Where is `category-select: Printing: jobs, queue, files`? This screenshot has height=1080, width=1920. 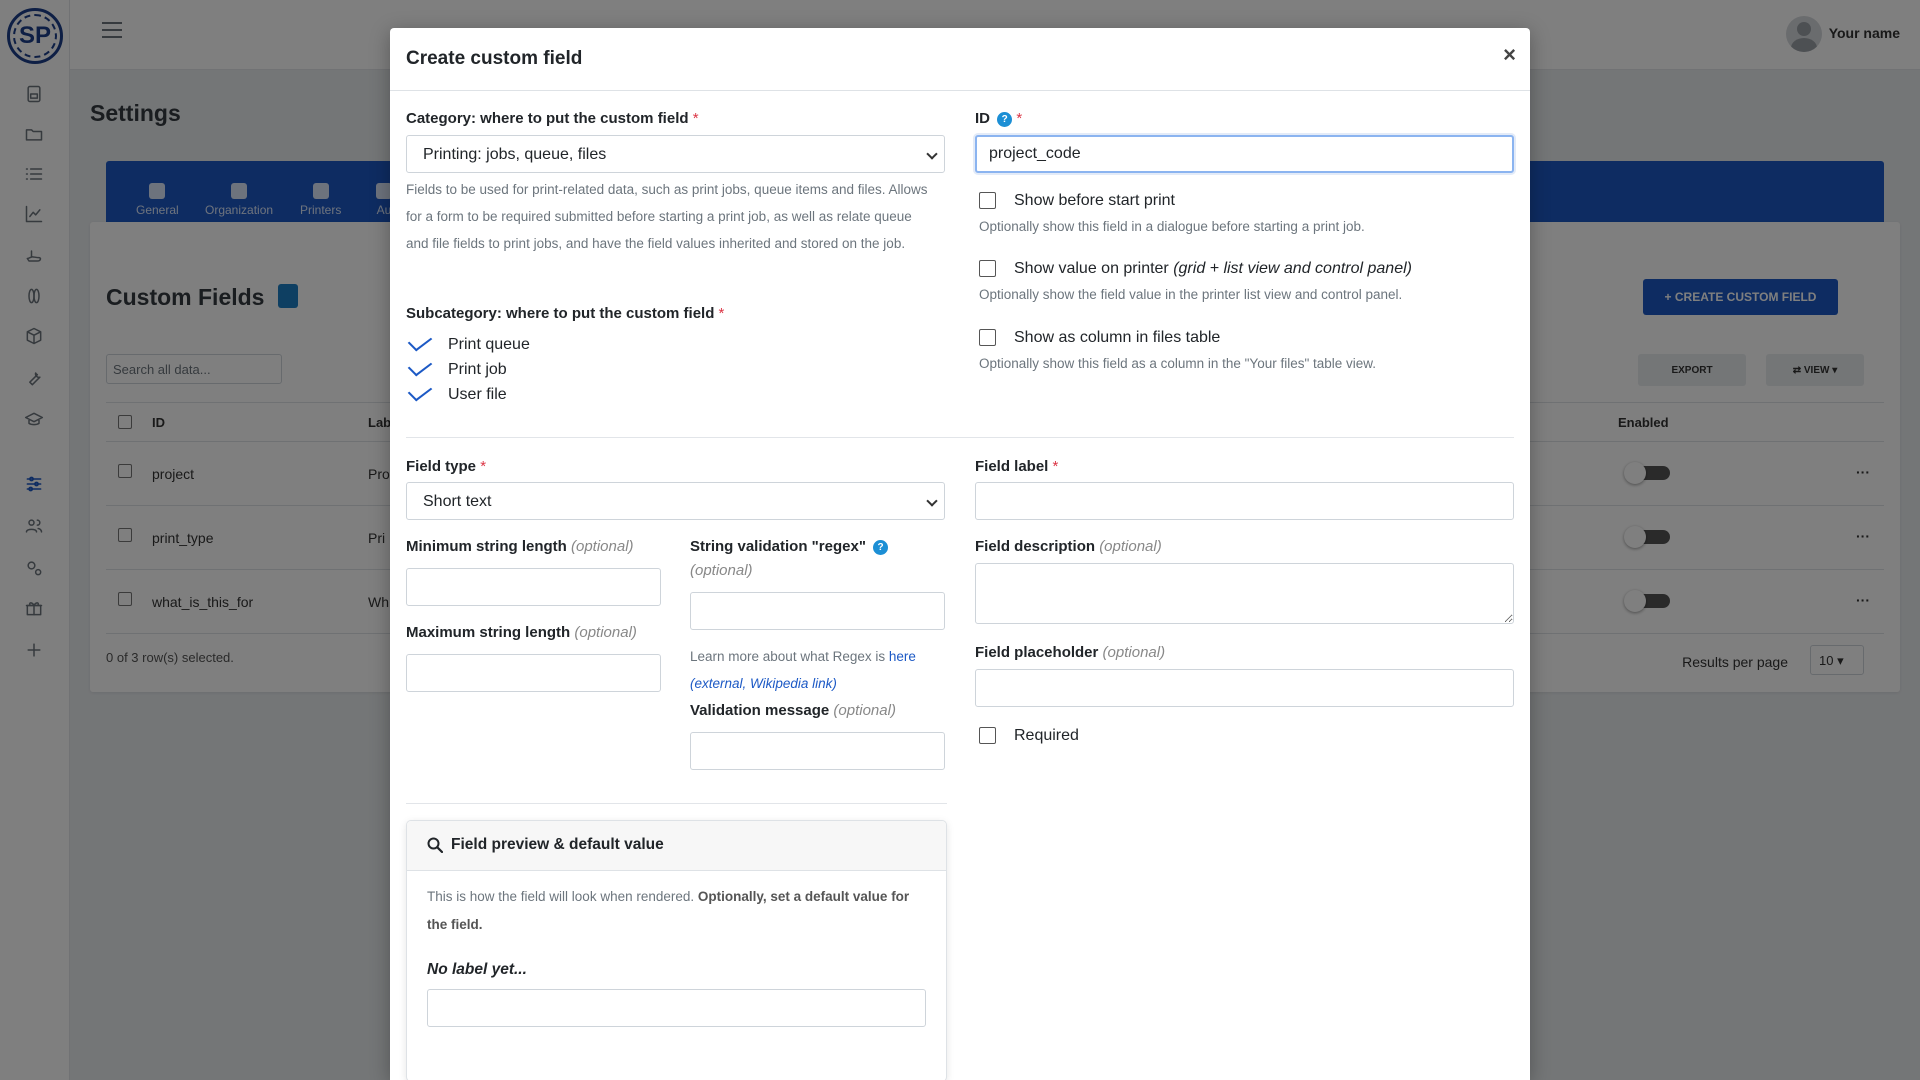
category-select: Printing: jobs, queue, files is located at coordinates (675, 154).